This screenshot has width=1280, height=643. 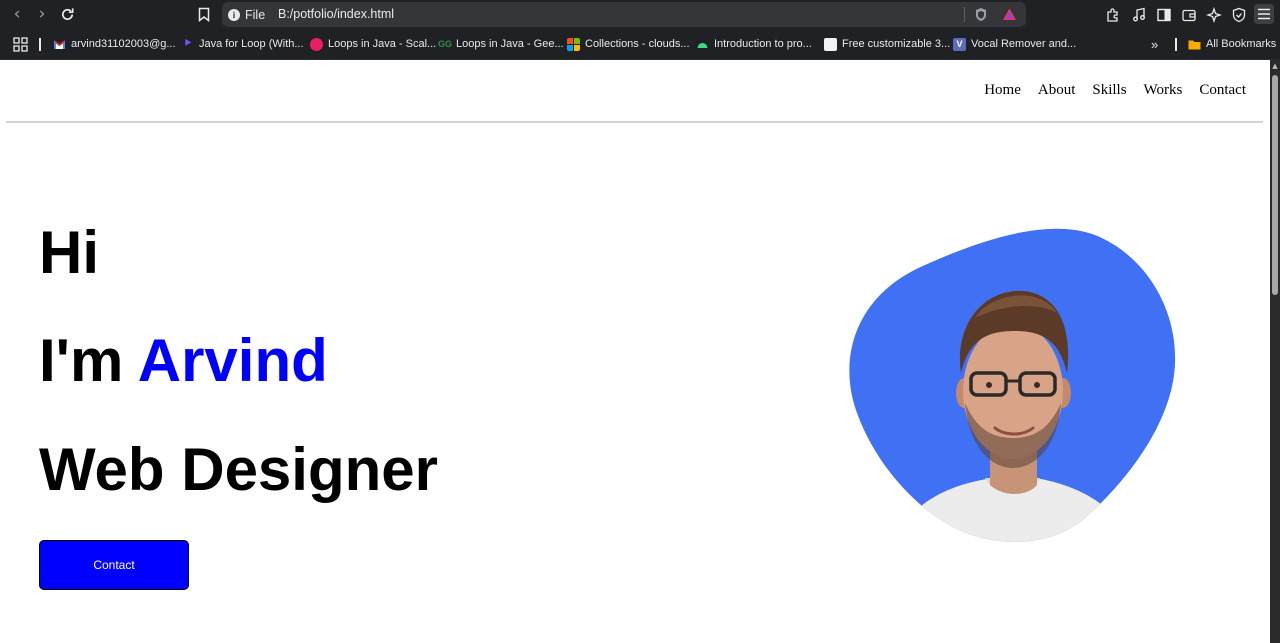 I want to click on scroll-up-icon: ▲, so click(x=1275, y=66).